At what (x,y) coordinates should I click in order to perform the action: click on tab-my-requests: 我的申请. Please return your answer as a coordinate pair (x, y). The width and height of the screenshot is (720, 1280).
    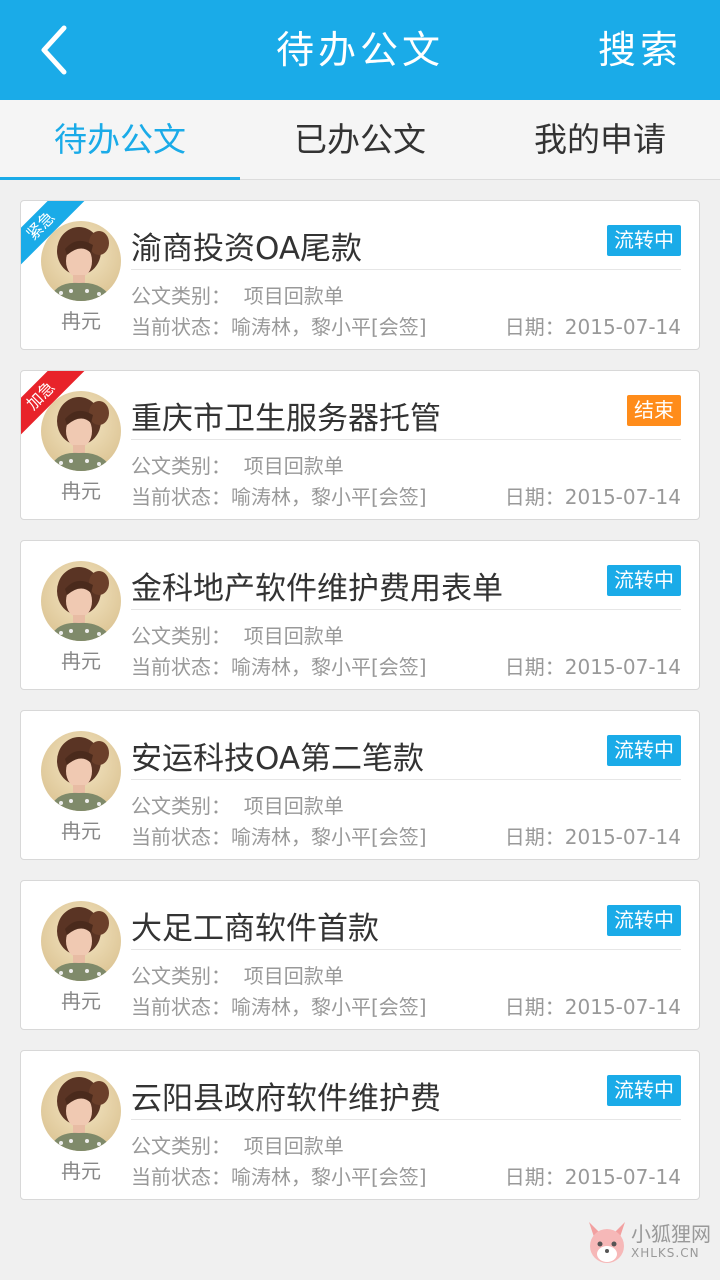
    Looking at the image, I should click on (600, 139).